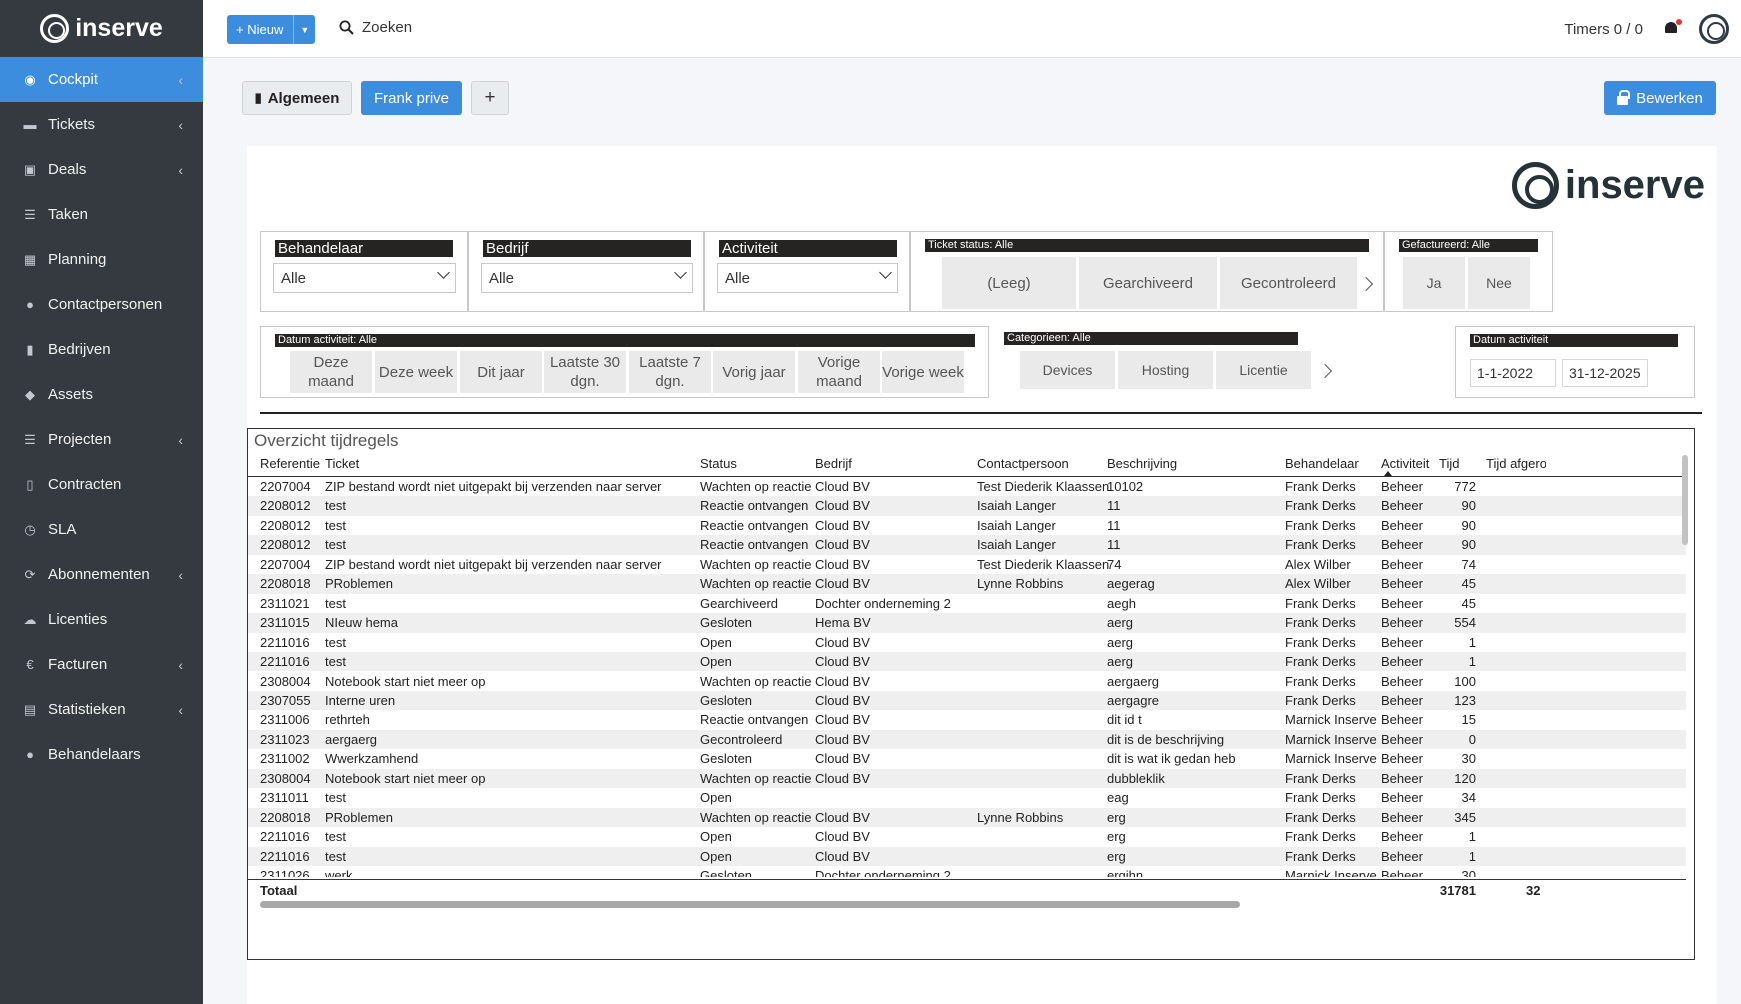  What do you see at coordinates (501, 372) in the screenshot?
I see `datum-range-option: Dit jaar` at bounding box center [501, 372].